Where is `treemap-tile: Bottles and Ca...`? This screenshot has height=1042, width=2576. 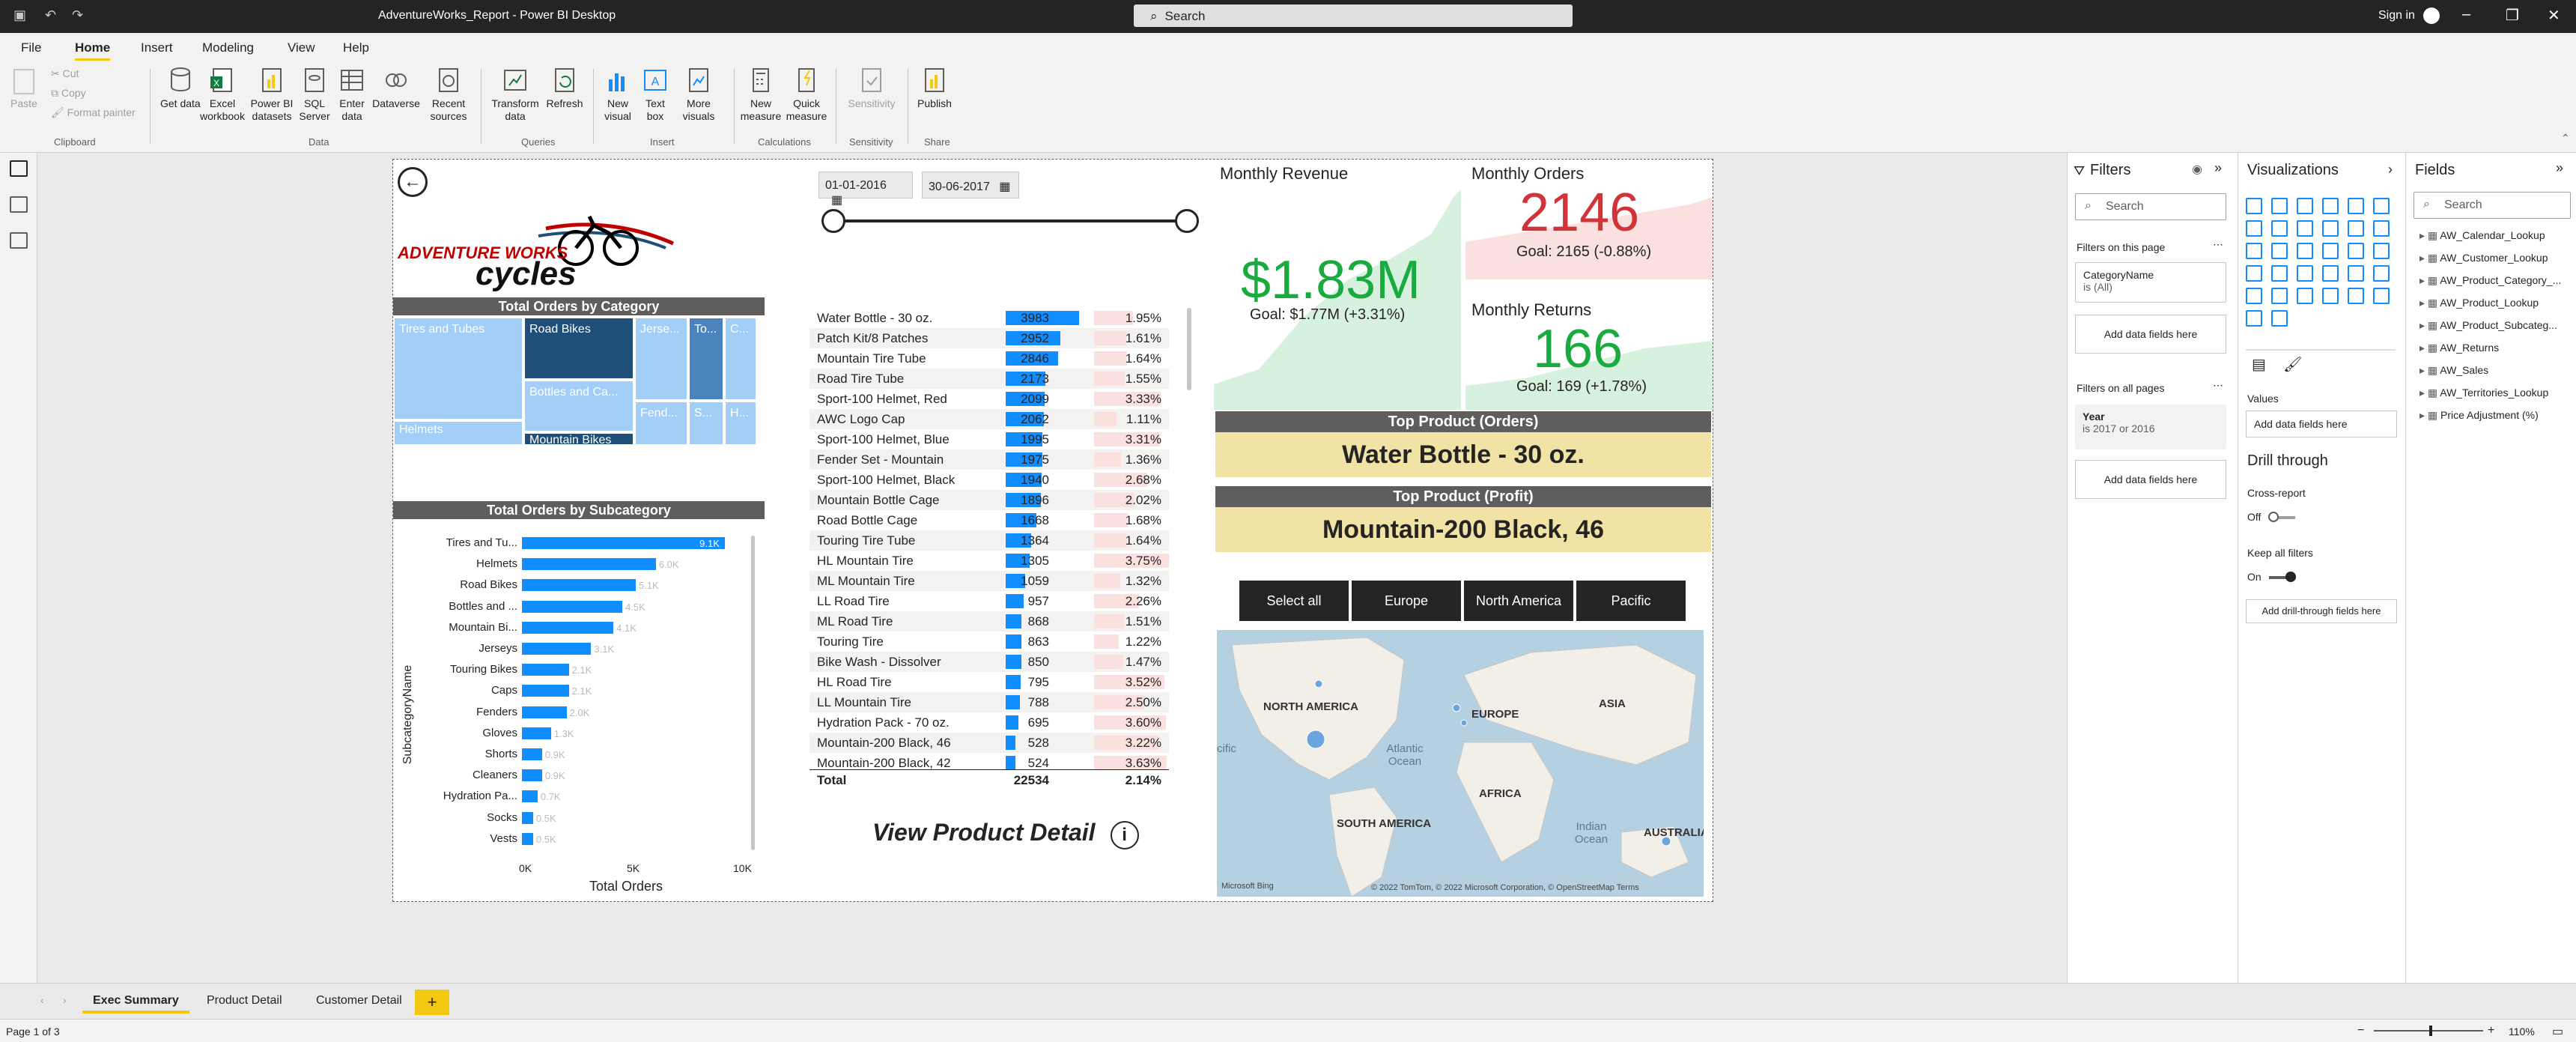 treemap-tile: Bottles and Ca... is located at coordinates (578, 406).